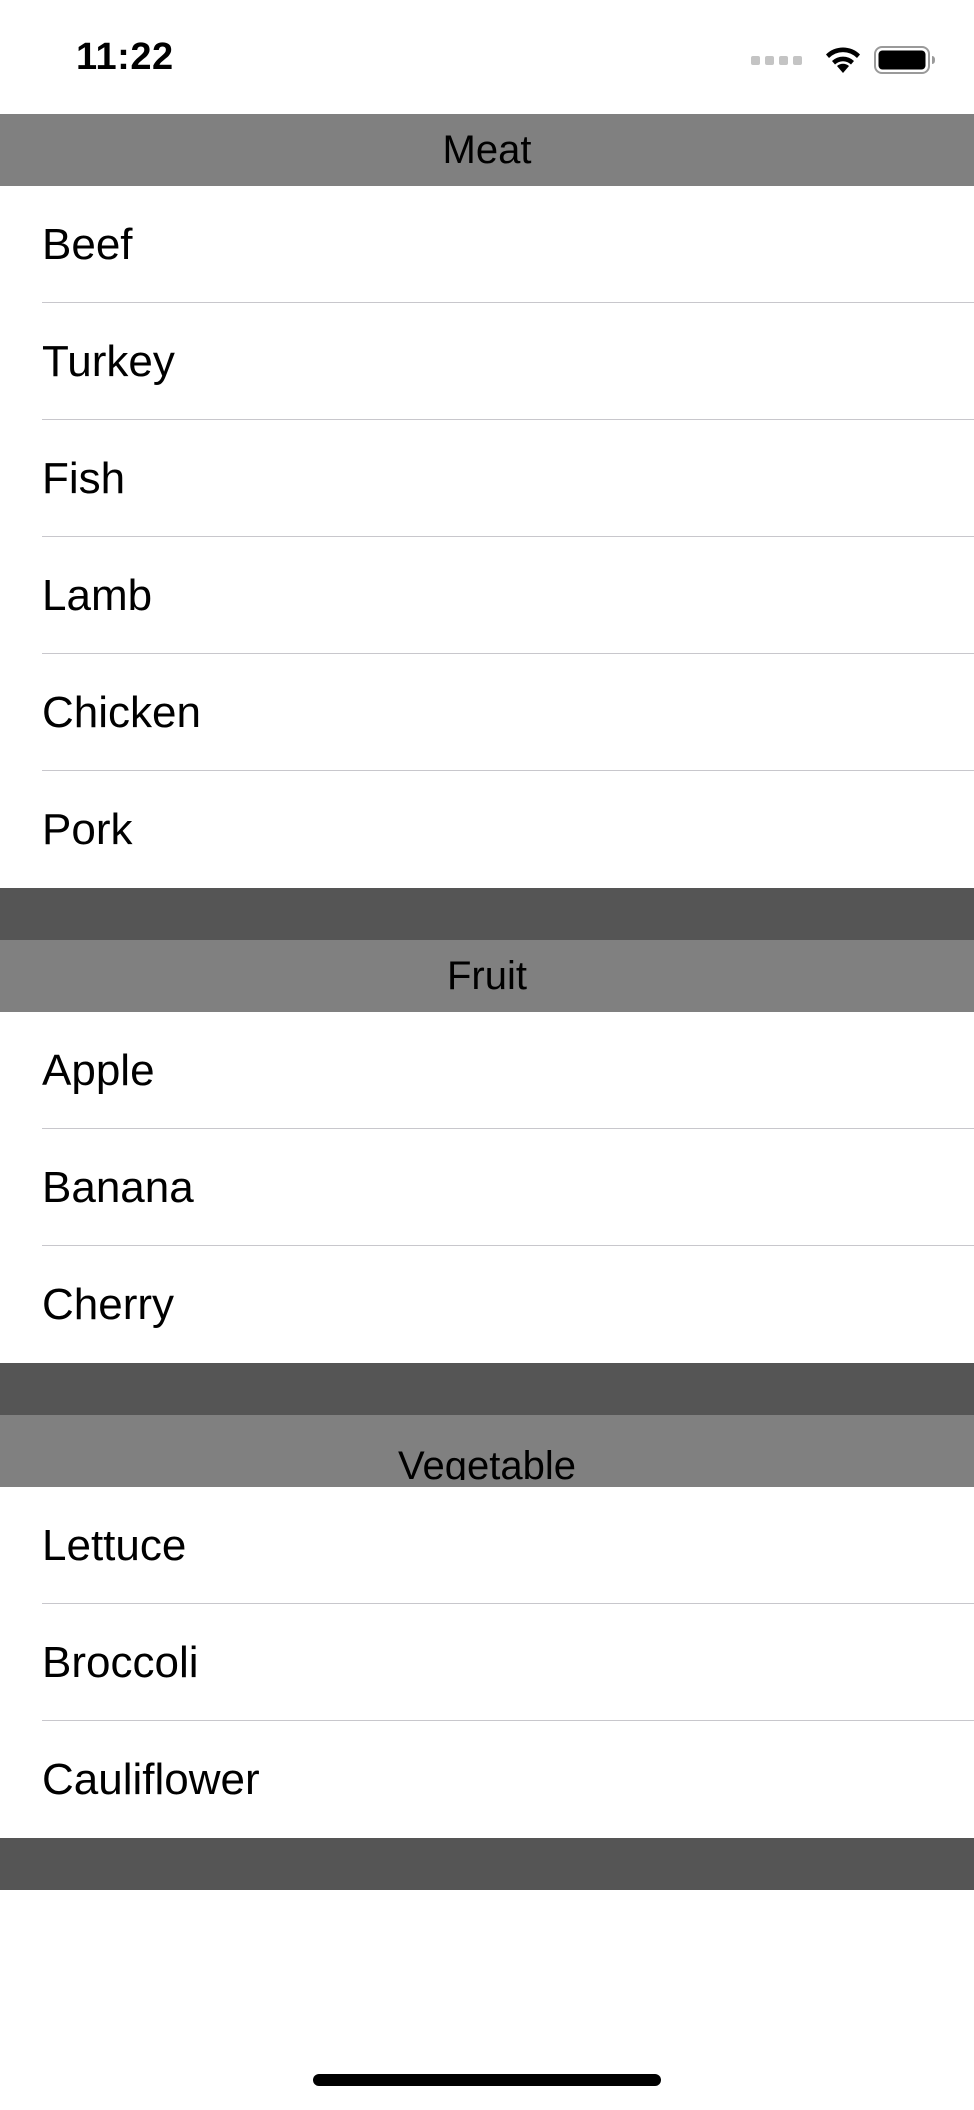 The height and width of the screenshot is (2110, 974). I want to click on list-item-label: Beef, so click(87, 244).